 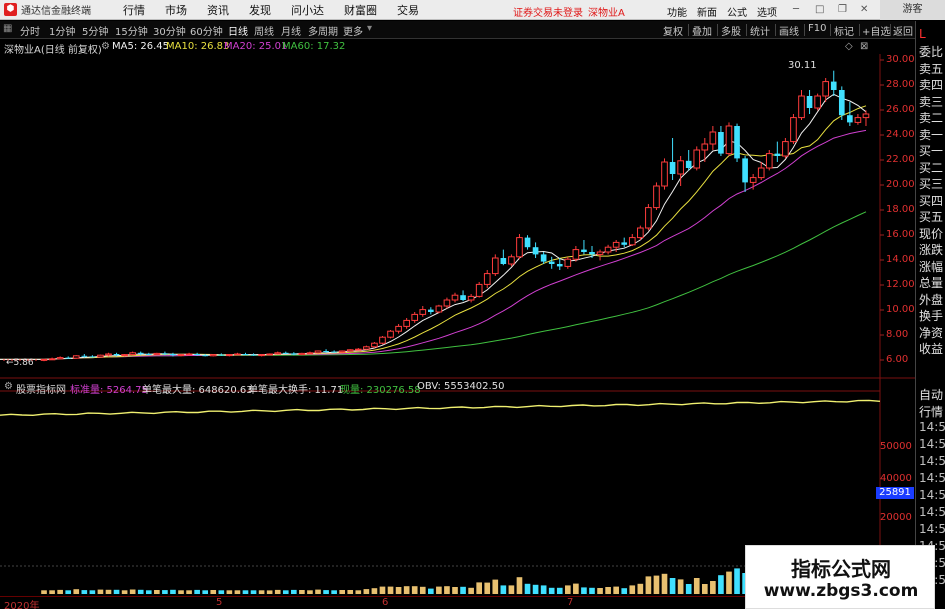 What do you see at coordinates (702, 30) in the screenshot?
I see `tool-overlay: 叠加` at bounding box center [702, 30].